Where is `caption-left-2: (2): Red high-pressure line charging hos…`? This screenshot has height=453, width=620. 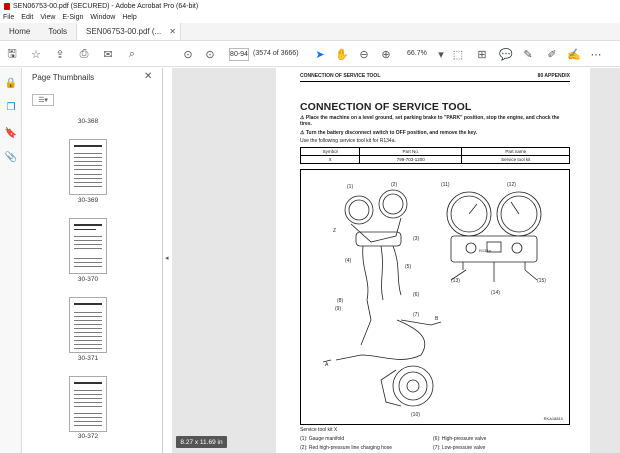
caption-left-2: (2): Red high-pressure line charging hos… is located at coordinates (346, 448).